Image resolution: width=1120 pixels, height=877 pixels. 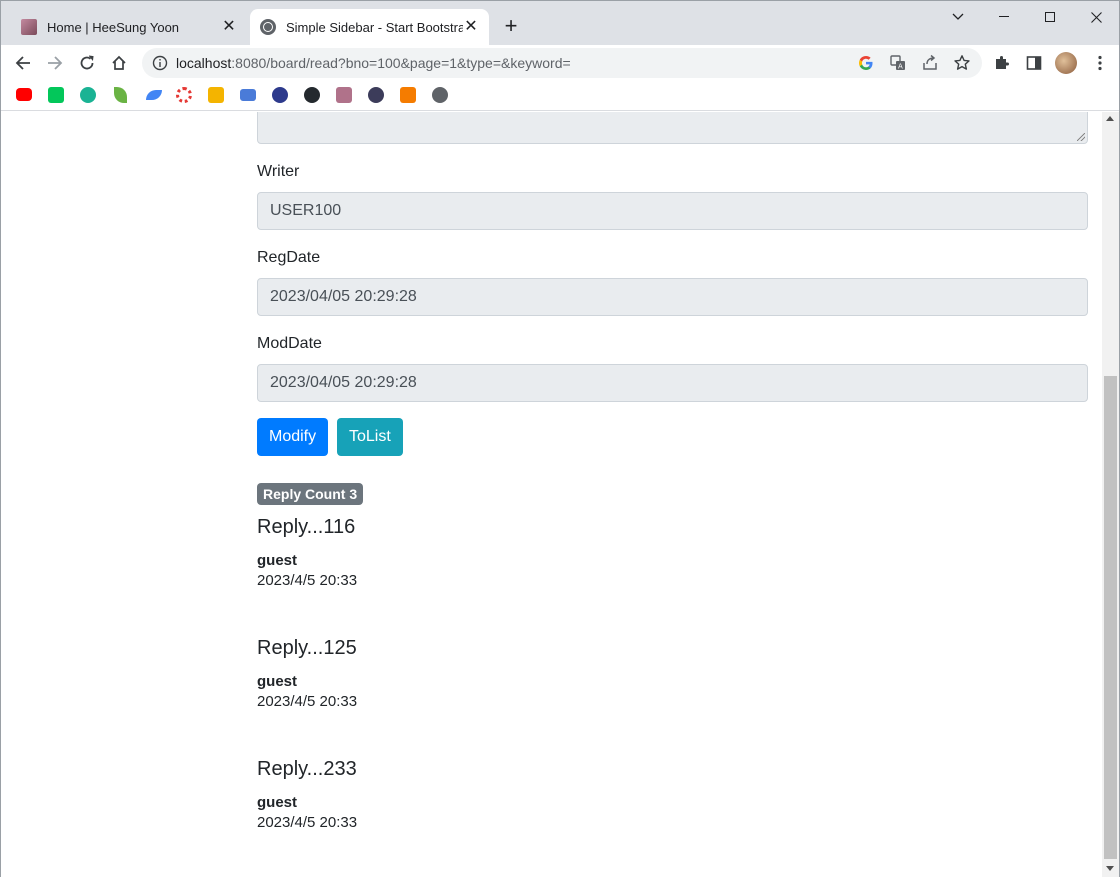 I want to click on arrow-left-icon, so click(x=22, y=63).